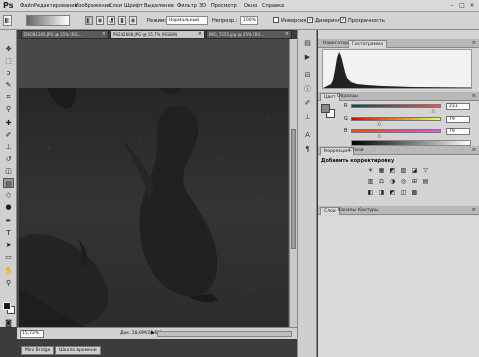  Describe the element at coordinates (32, 334) in the screenshot. I see `zoom-field: 15,72%` at that location.